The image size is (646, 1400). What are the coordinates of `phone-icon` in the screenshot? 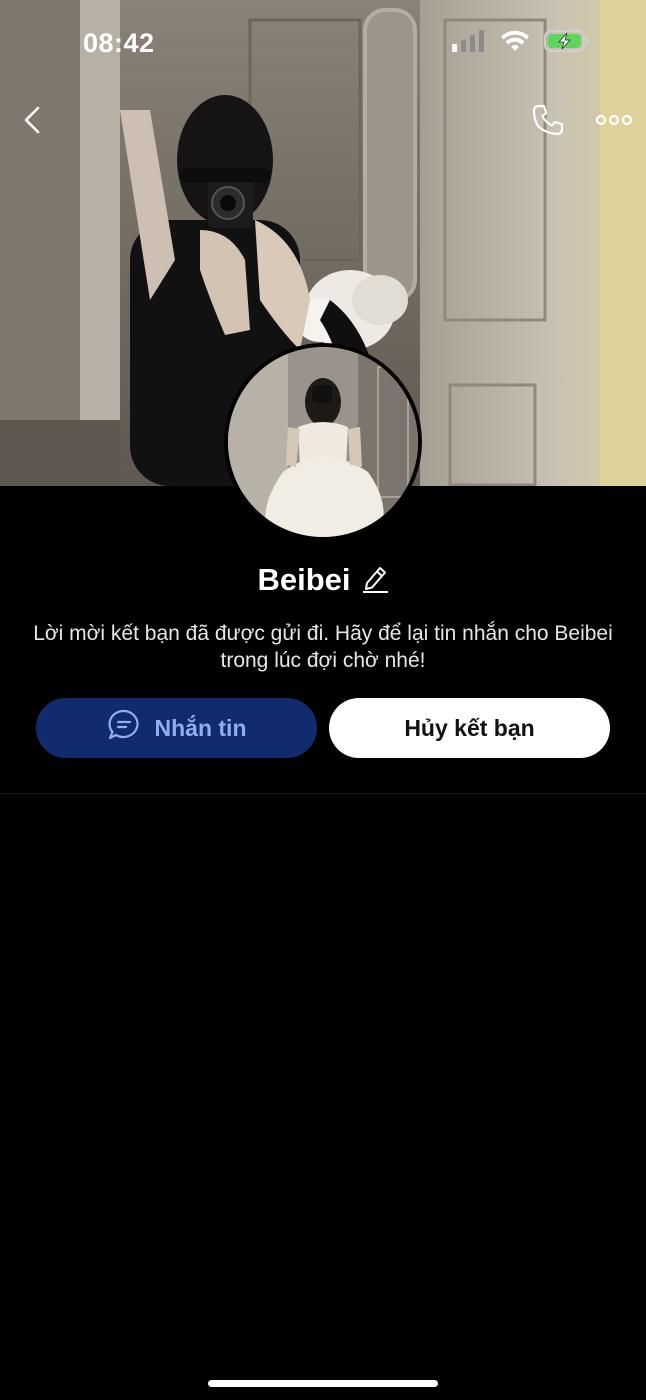 It's located at (548, 122).